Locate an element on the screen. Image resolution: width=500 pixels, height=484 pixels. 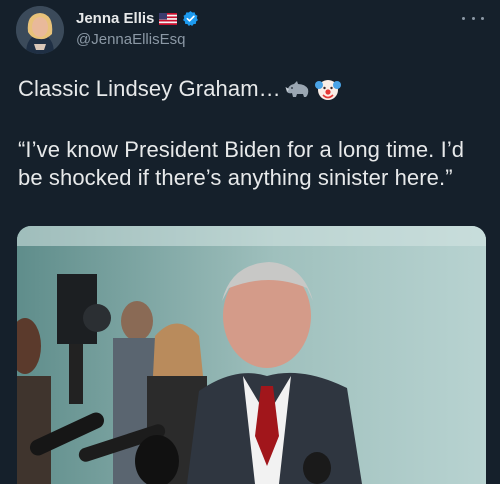
more-horizontal-icon is located at coordinates (473, 18).